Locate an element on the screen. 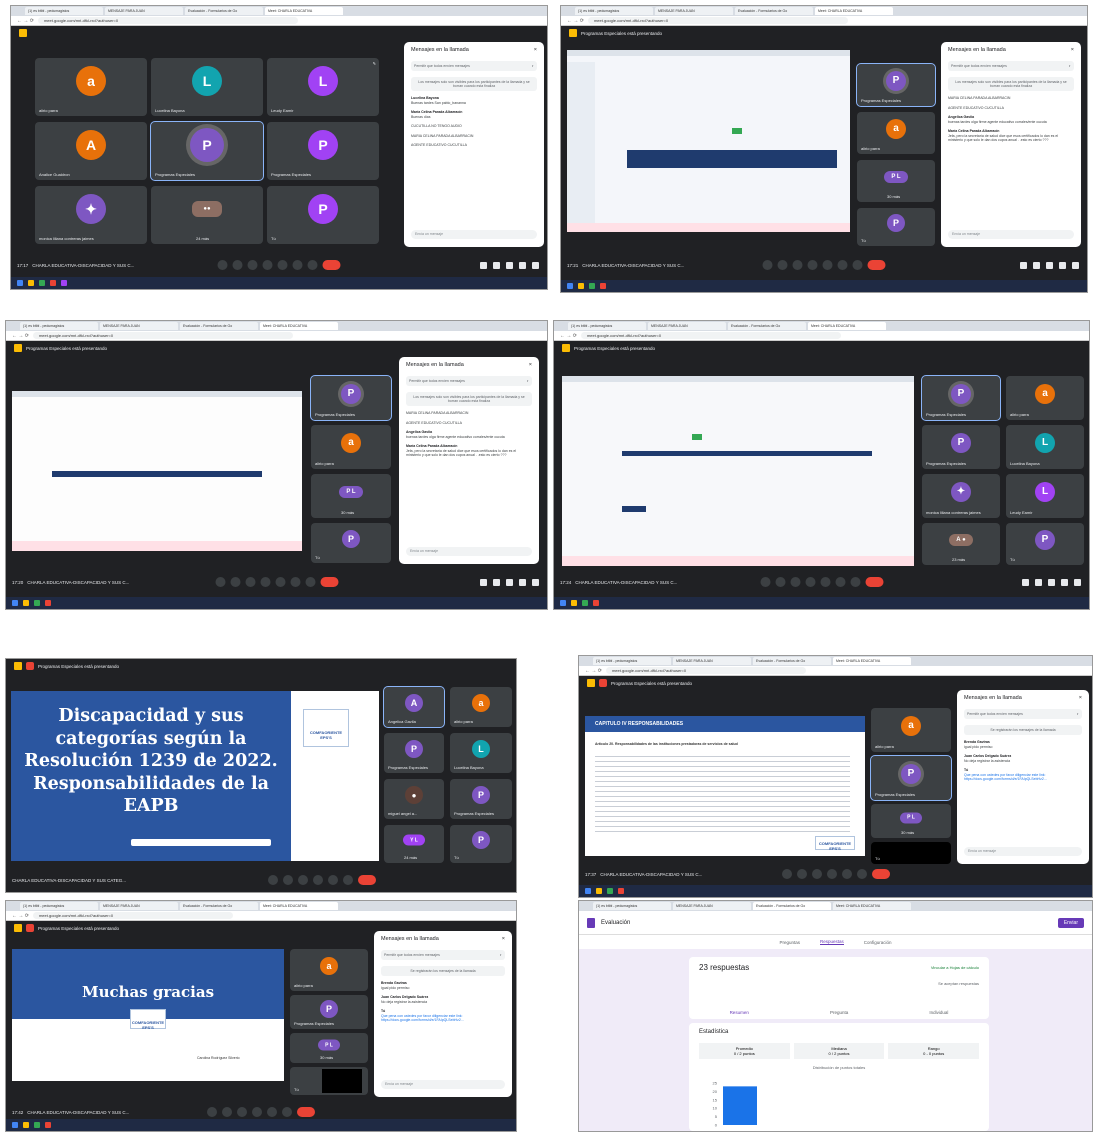 The height and width of the screenshot is (1135, 1095). participant-tile: ✦ monica liliana contreras jaimes is located at coordinates (91, 215).